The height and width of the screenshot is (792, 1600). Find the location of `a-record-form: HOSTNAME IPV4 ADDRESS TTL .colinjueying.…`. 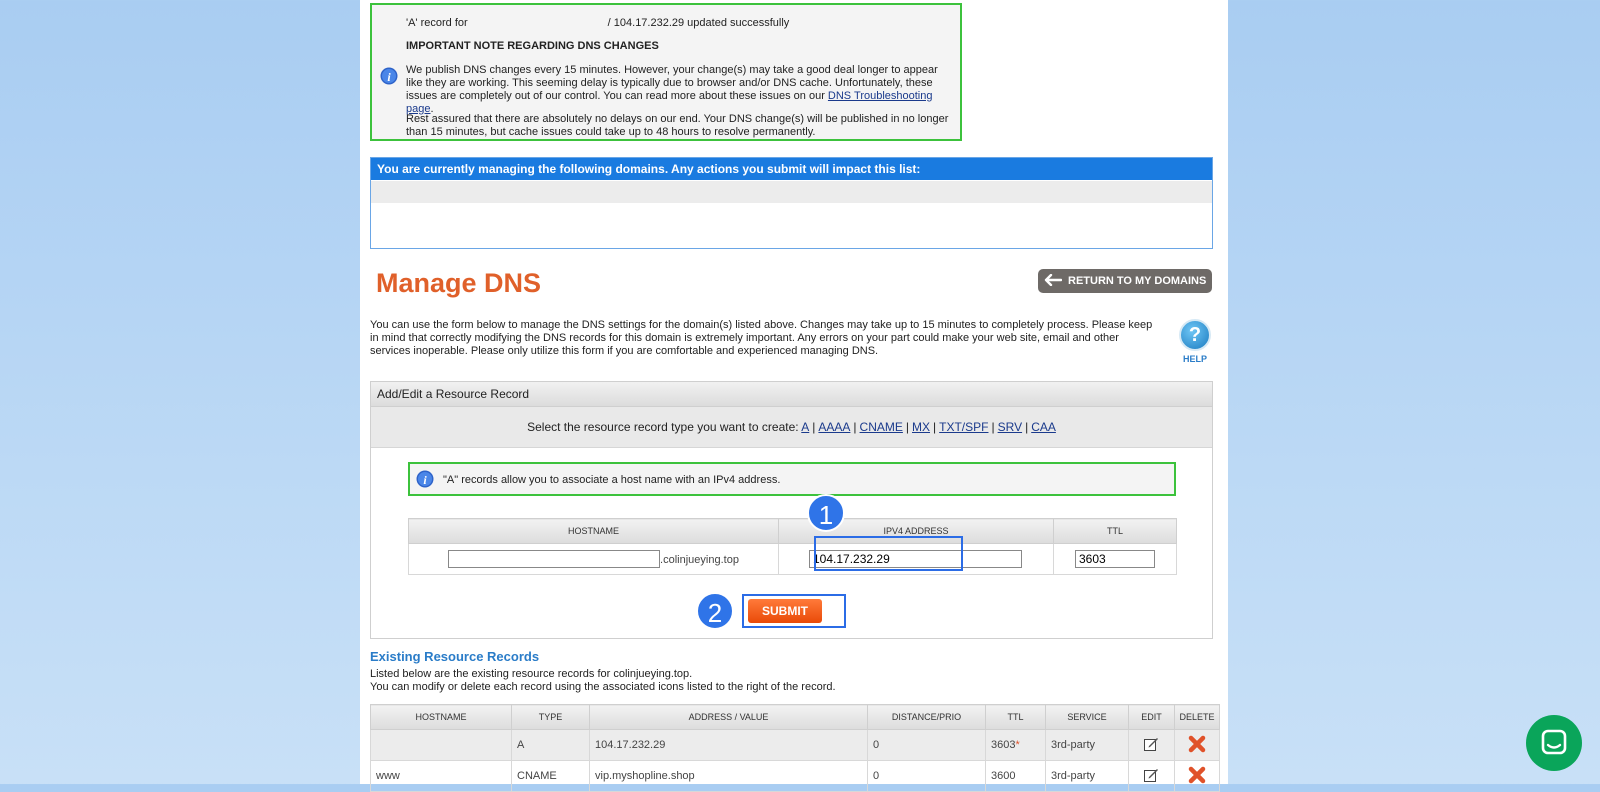

a-record-form: HOSTNAME IPV4 ADDRESS TTL .colinjueying.… is located at coordinates (792, 546).